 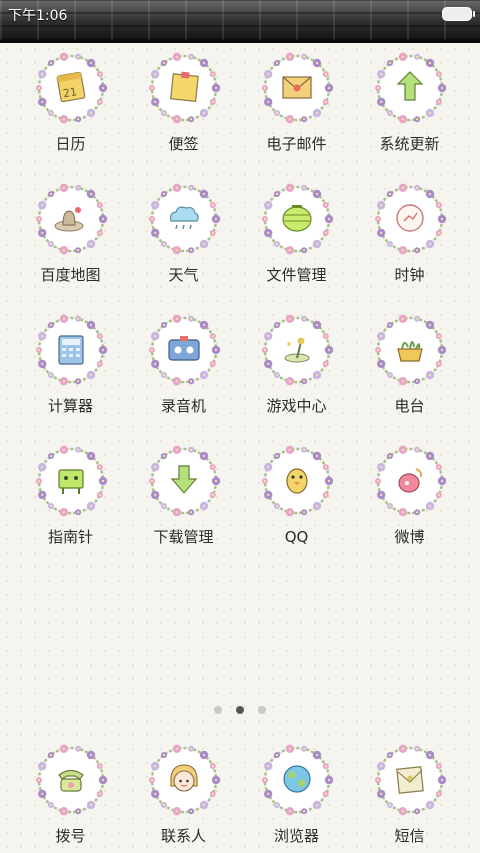 I want to click on app-notes: 便签, so click(x=183, y=99).